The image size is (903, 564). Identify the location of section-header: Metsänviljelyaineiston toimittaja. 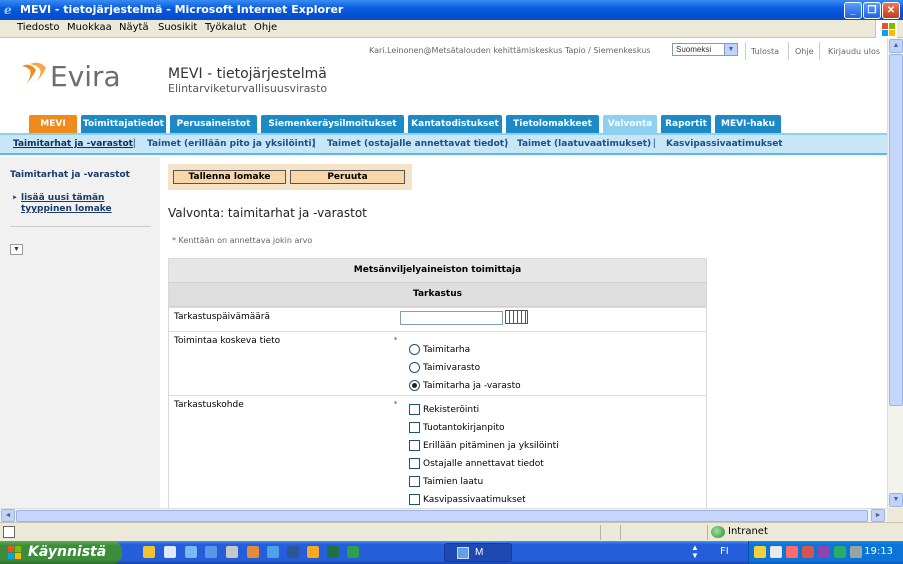
(437, 271).